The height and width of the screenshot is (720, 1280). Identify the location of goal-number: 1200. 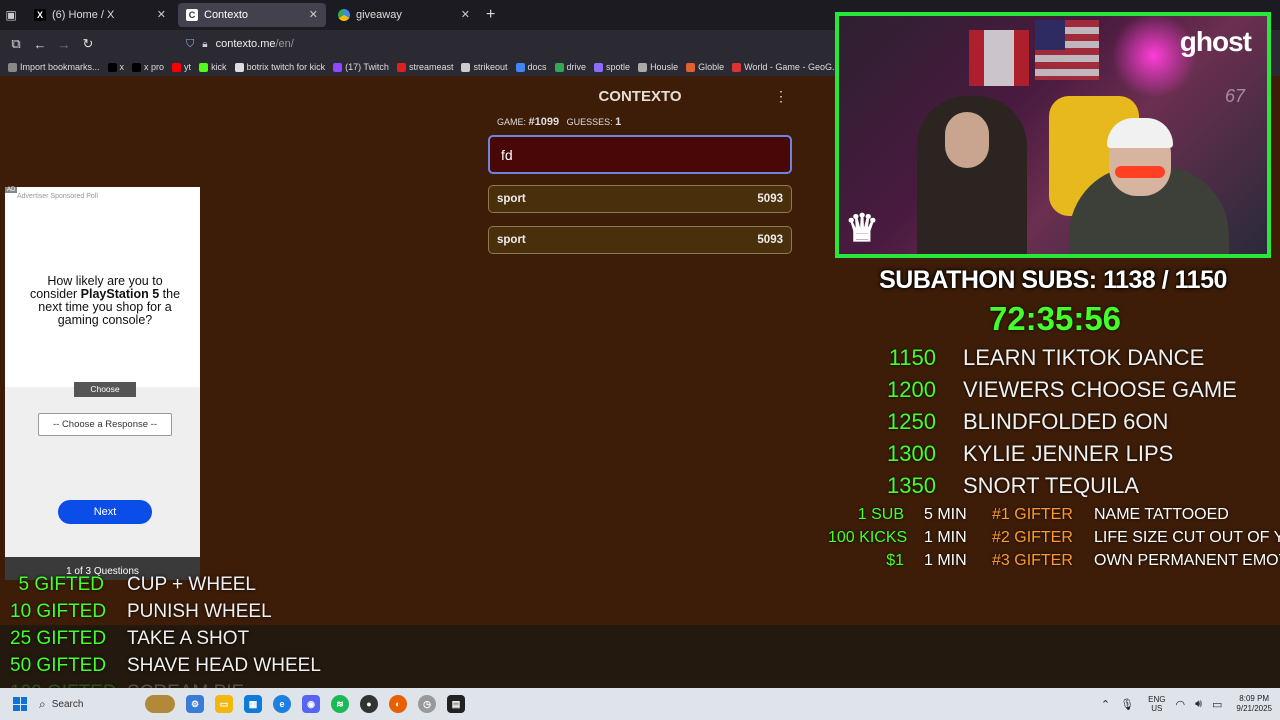
(911, 389).